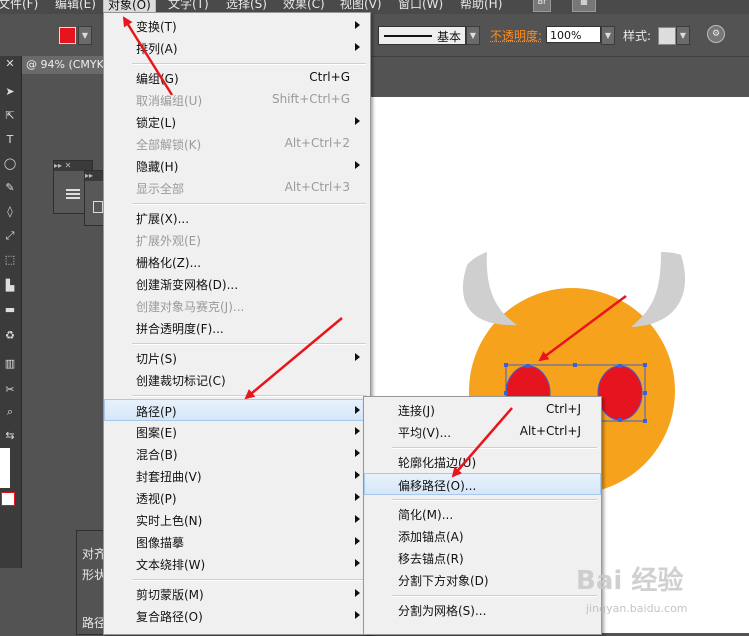 Image resolution: width=749 pixels, height=636 pixels. I want to click on baidu-jingyan-watermark: Bai 经验 jingyan.baidu.com, so click(656, 595).